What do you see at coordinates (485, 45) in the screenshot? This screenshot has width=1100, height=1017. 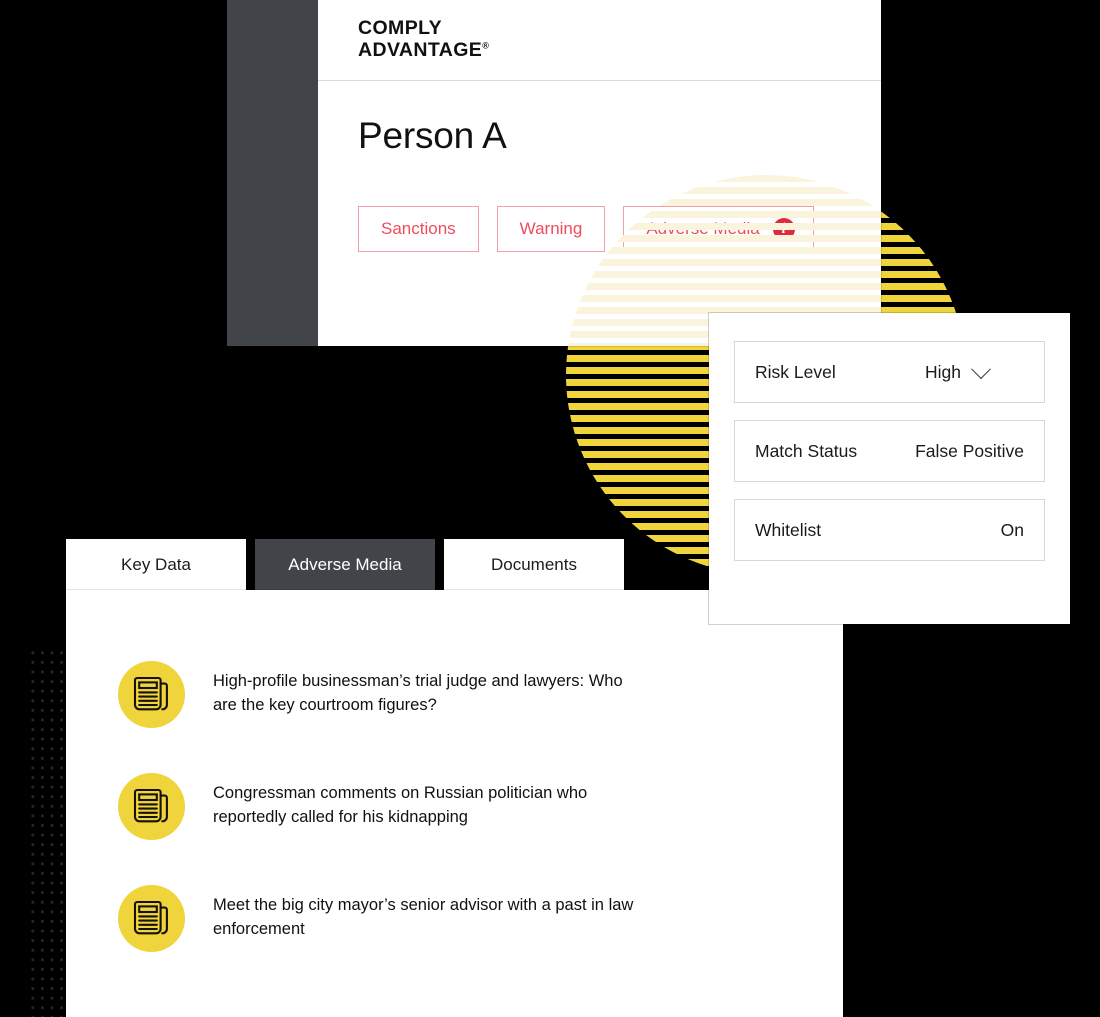 I see `registered-trademark-icon: ®` at bounding box center [485, 45].